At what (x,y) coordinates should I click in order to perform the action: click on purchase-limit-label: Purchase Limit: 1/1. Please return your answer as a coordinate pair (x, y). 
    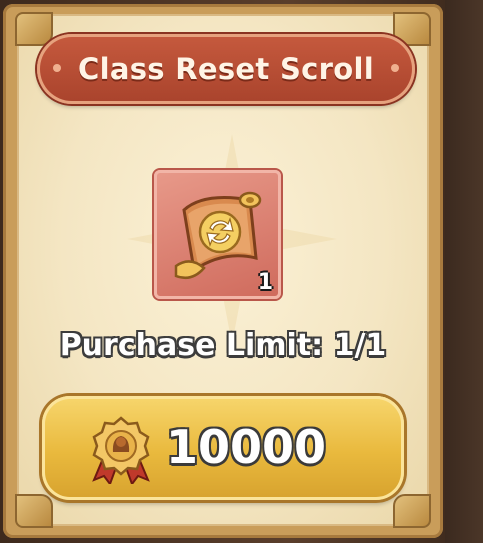
    Looking at the image, I should click on (223, 345).